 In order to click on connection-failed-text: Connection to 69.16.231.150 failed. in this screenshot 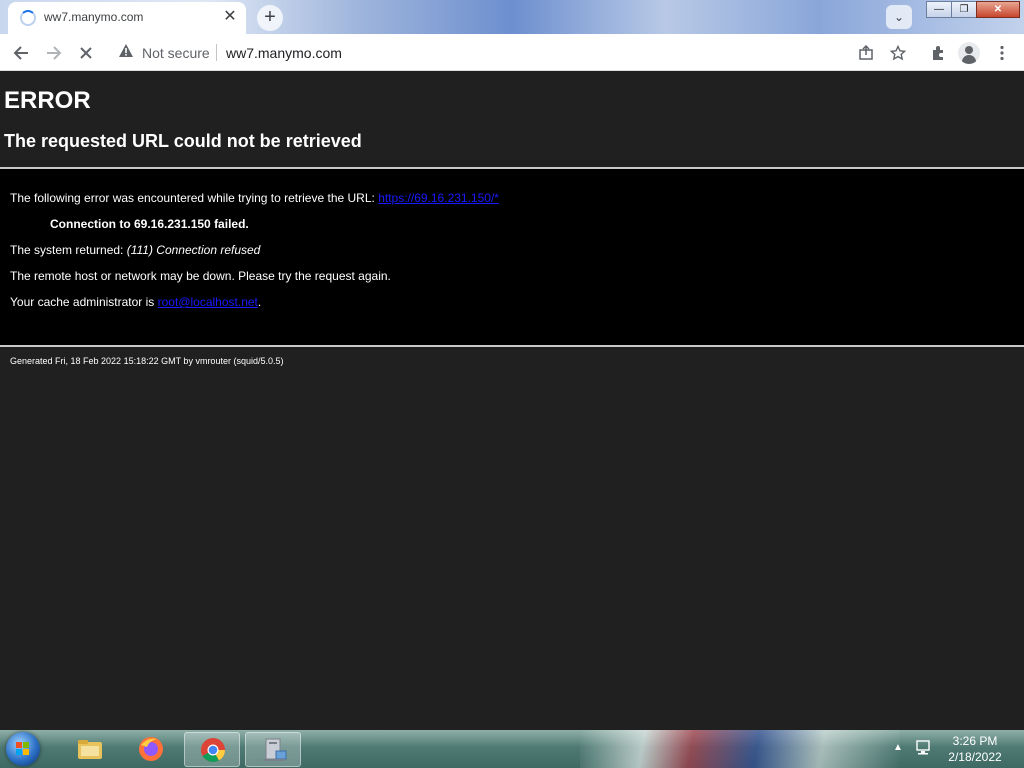, I will do `click(149, 224)`.